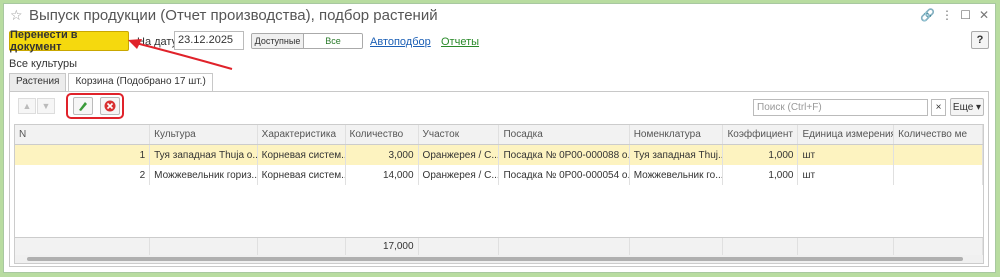  I want to click on col-area: Участок, so click(459, 134).